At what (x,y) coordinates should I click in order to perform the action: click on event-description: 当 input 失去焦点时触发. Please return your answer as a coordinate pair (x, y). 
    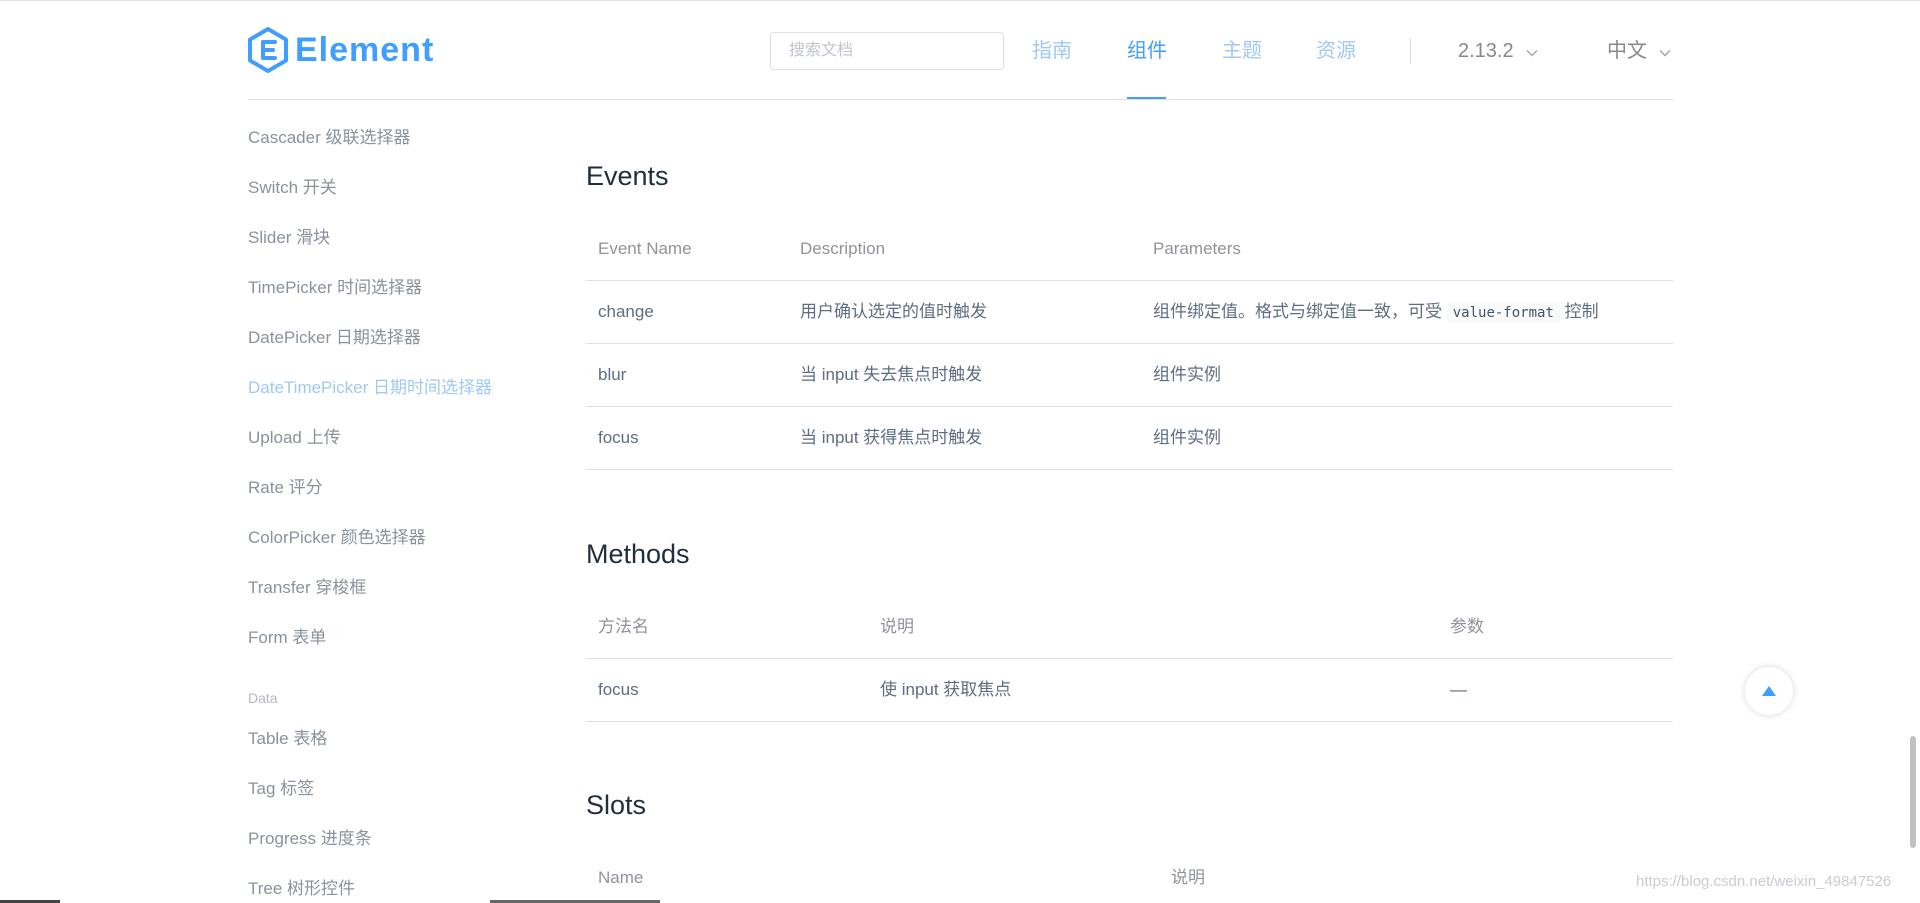
    Looking at the image, I should click on (891, 374).